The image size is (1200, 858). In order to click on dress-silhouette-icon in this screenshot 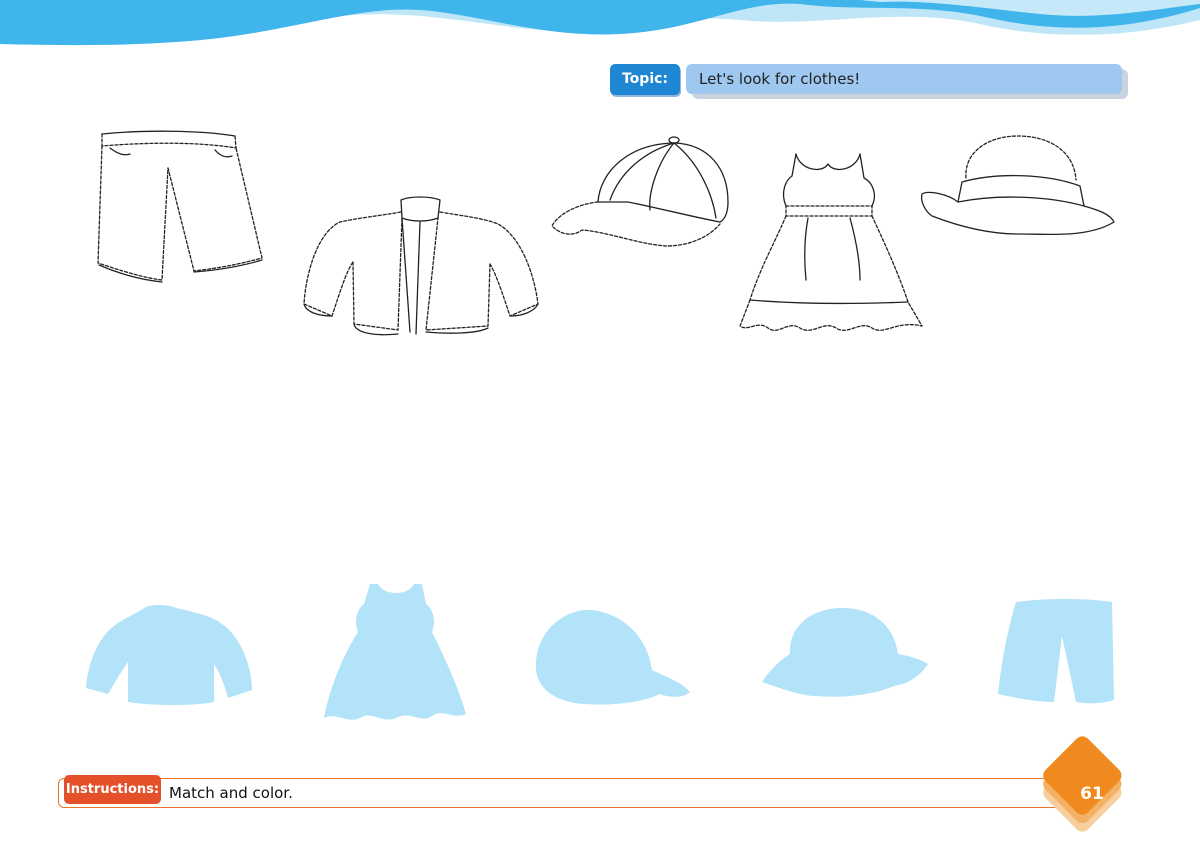, I will do `click(395, 652)`.